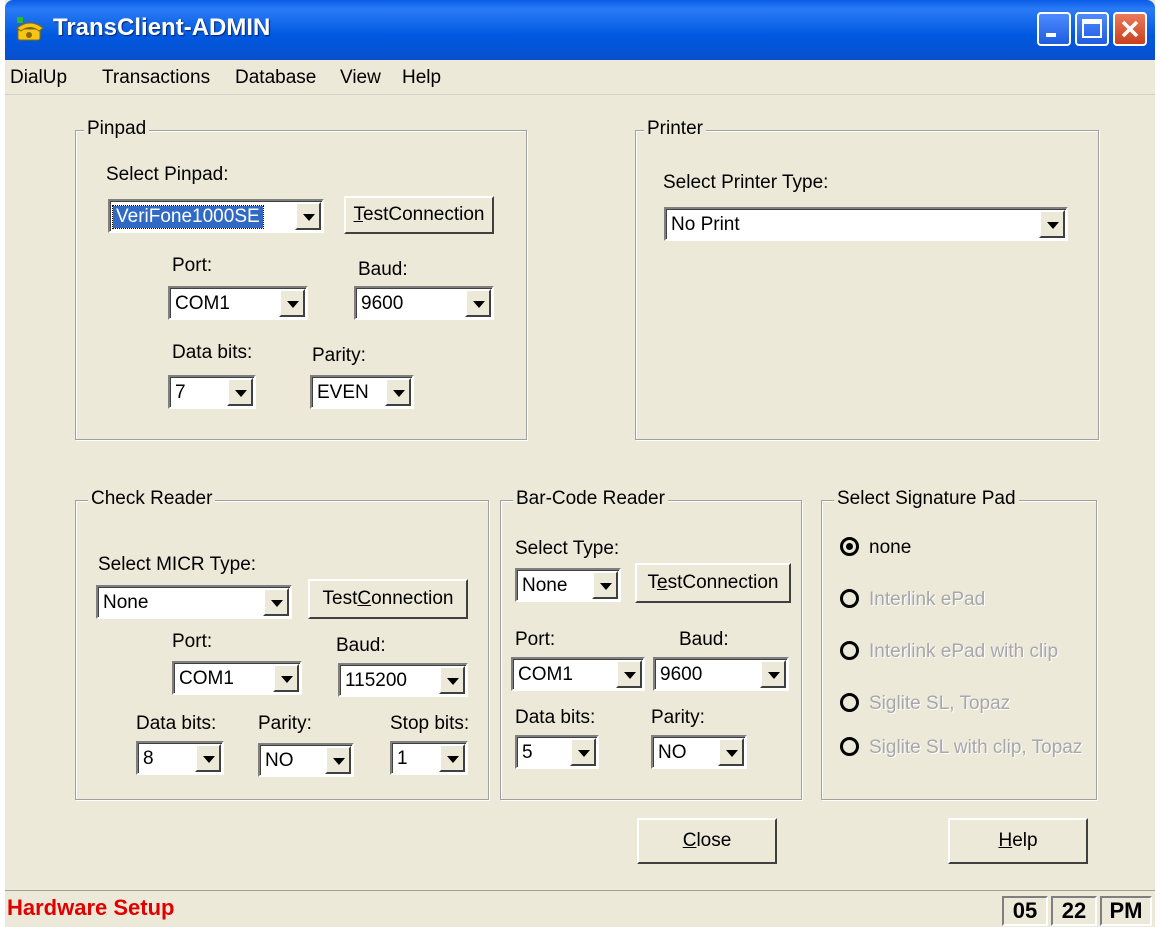 This screenshot has width=1160, height=927. What do you see at coordinates (156, 78) in the screenshot?
I see `menu-transactions: Transactions` at bounding box center [156, 78].